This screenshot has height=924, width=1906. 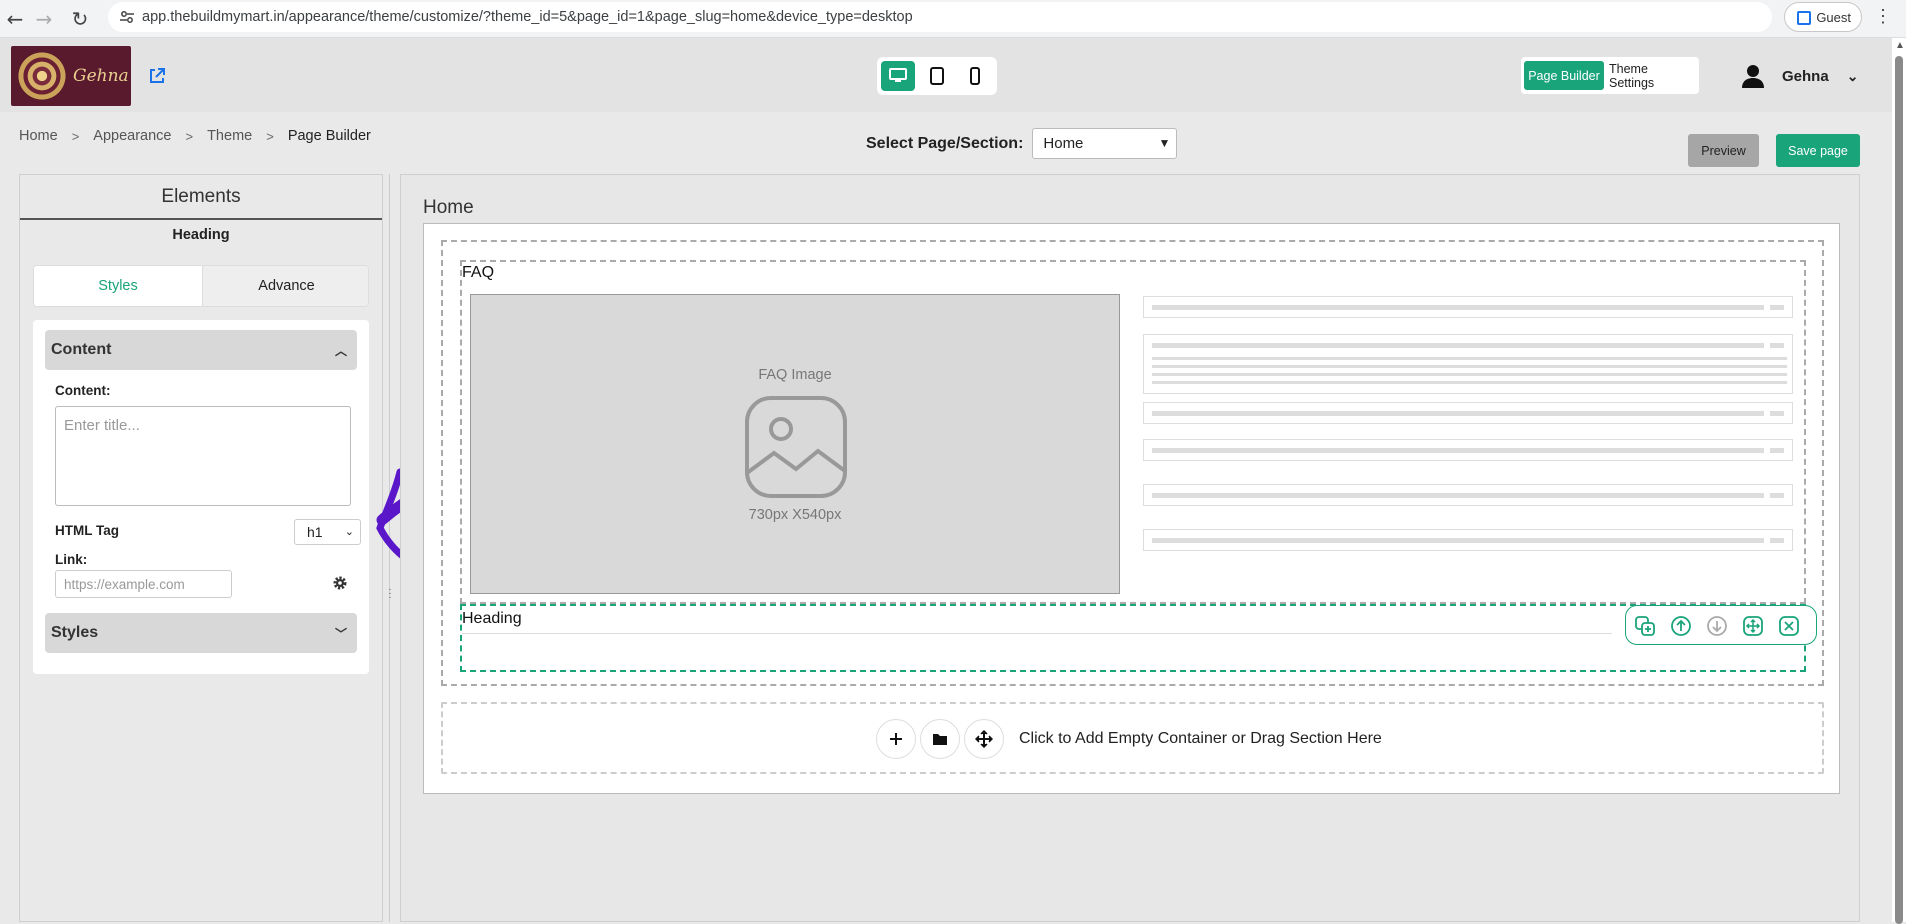 I want to click on content-accordion-title: Content, so click(x=81, y=349).